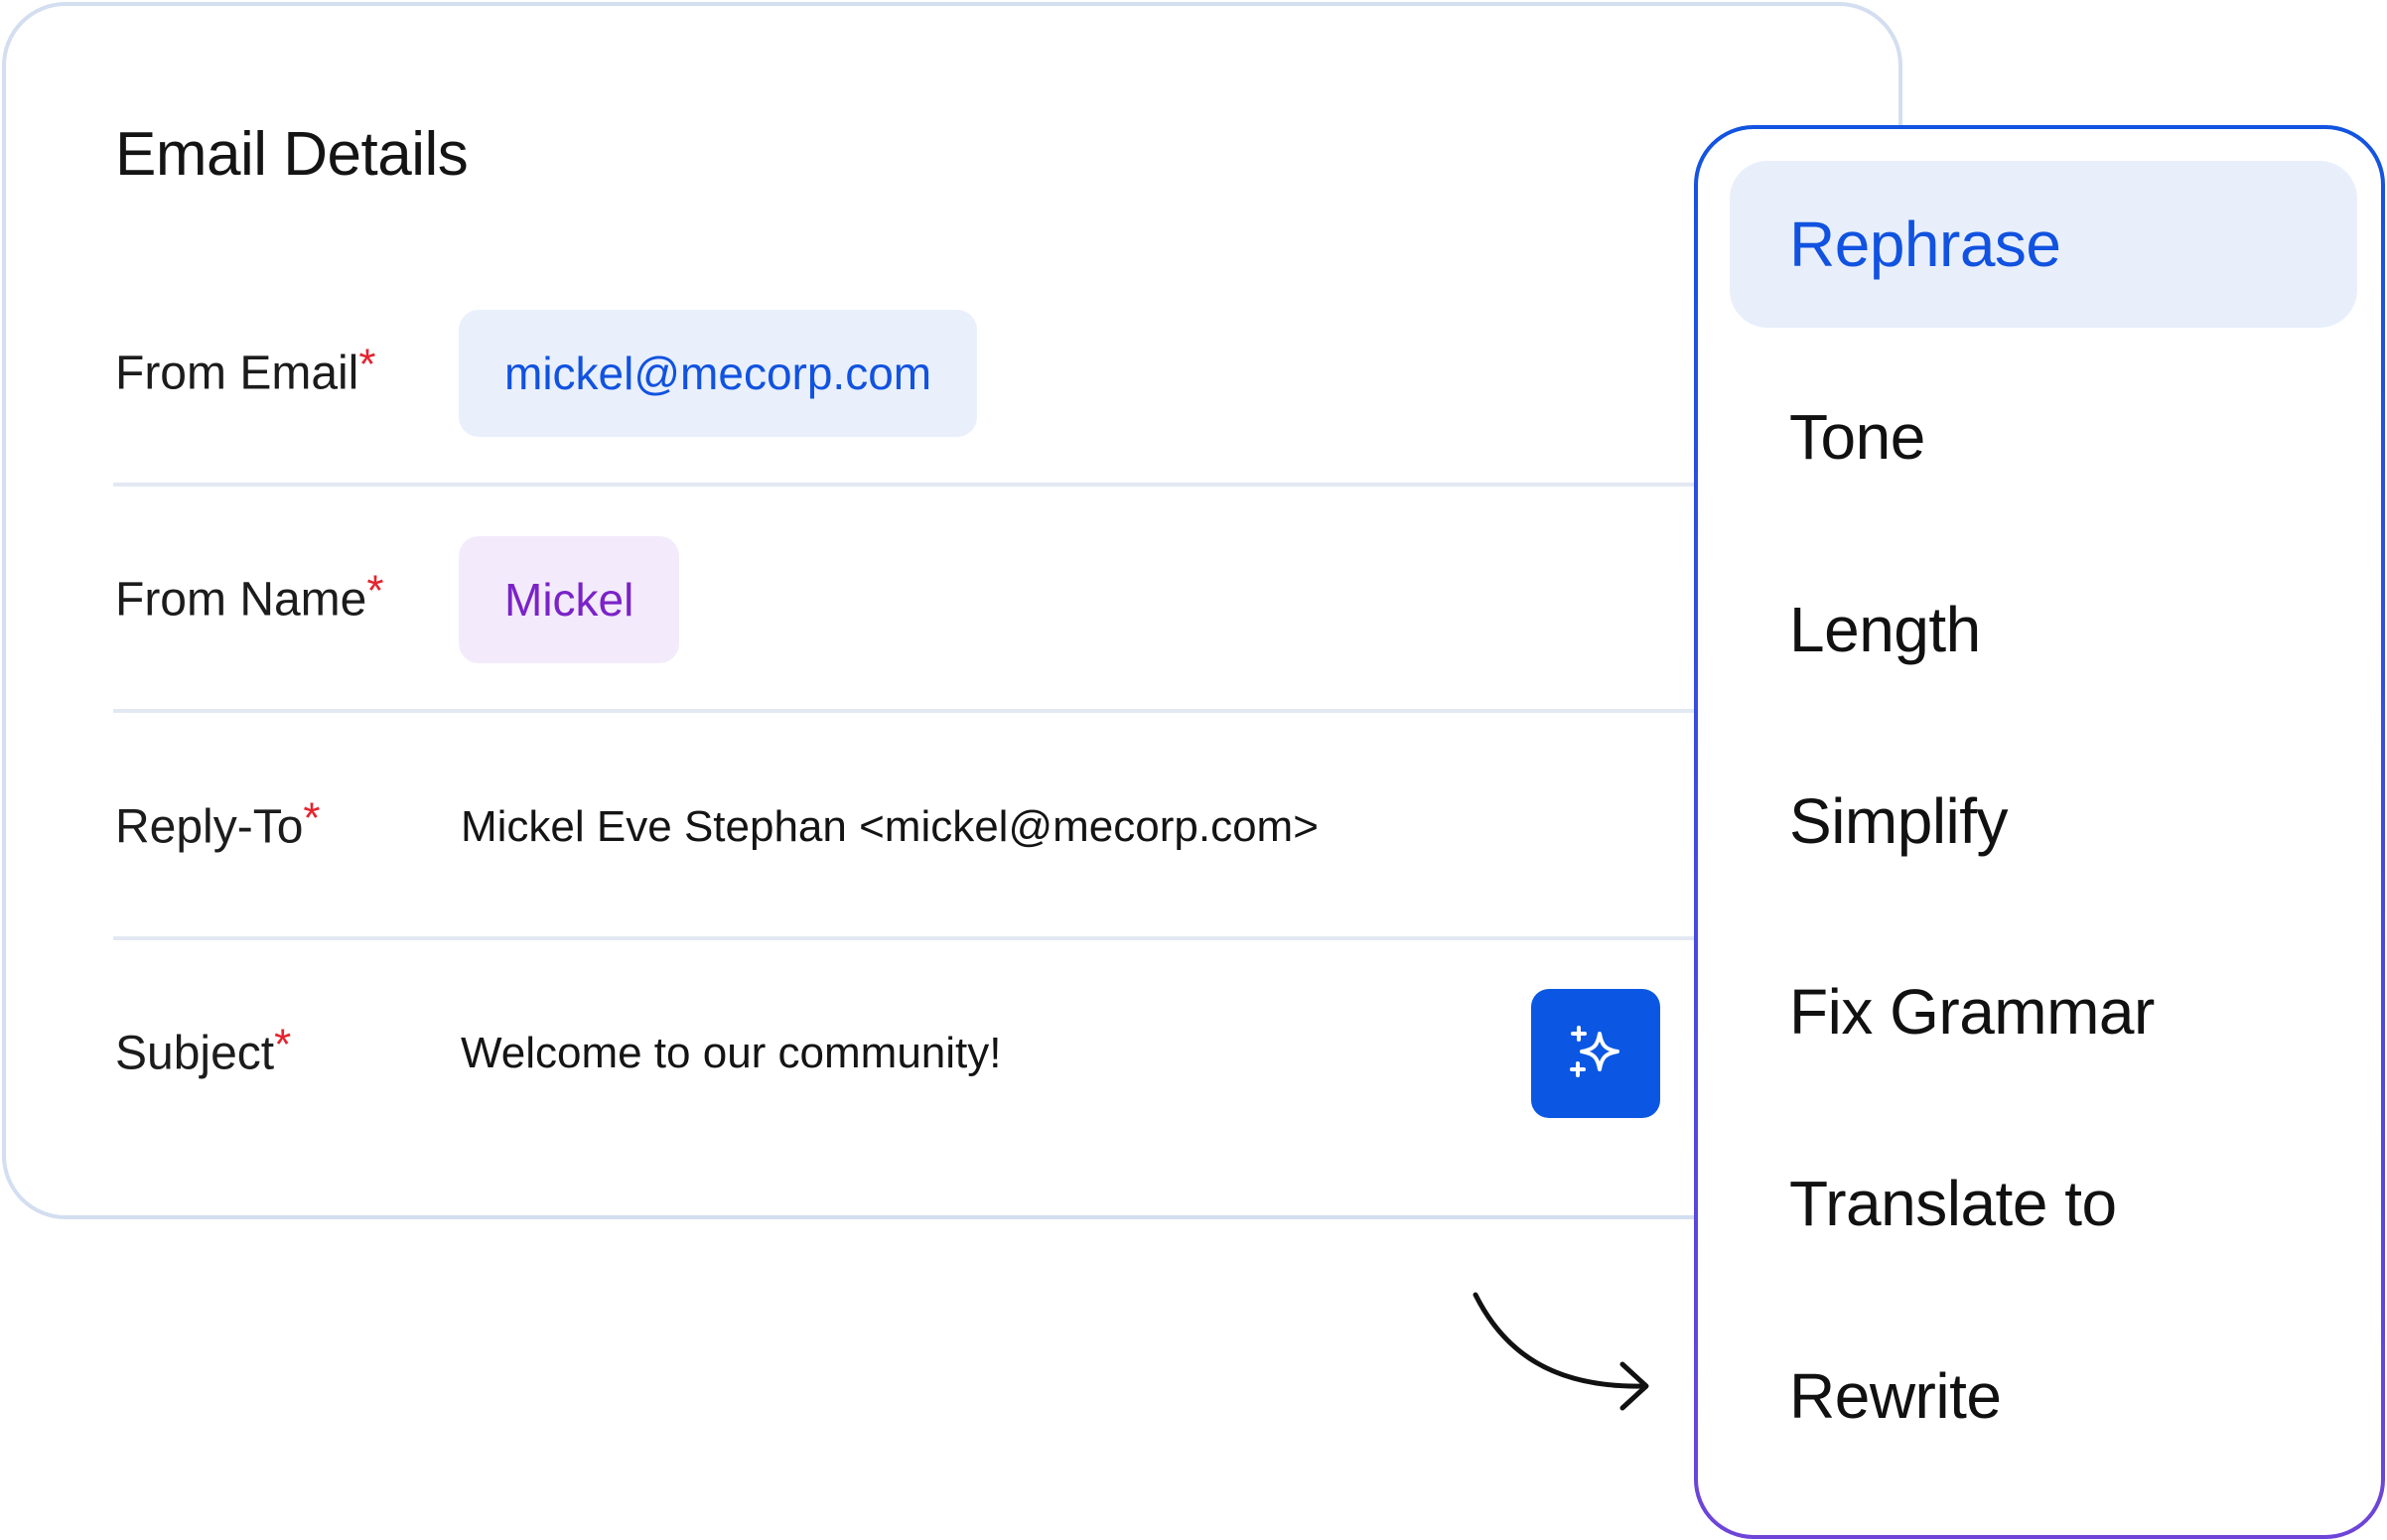  I want to click on from-name-label: From Name*, so click(249, 597).